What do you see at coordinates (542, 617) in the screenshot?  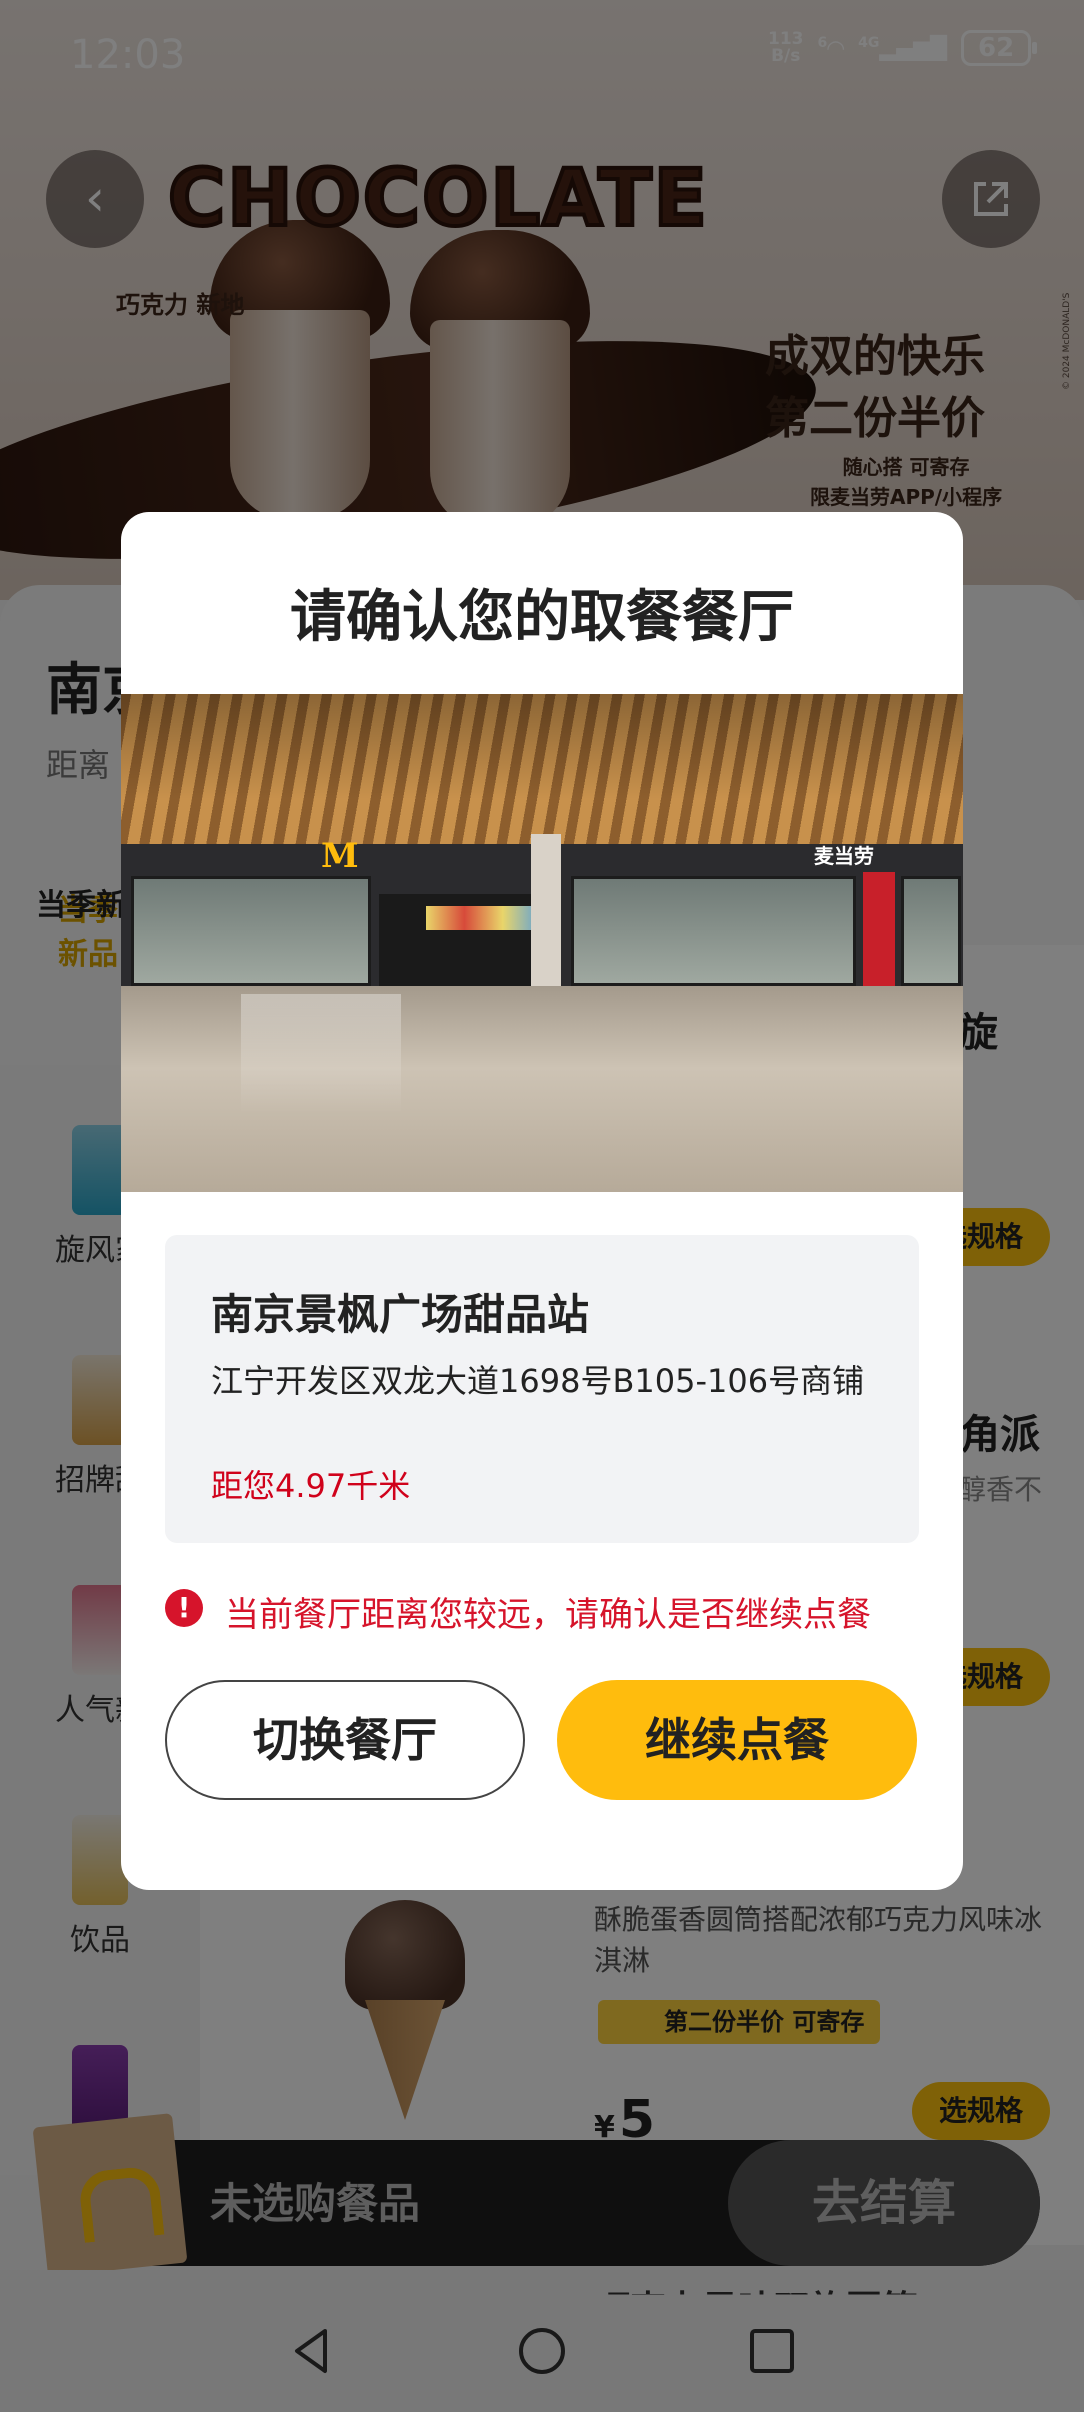 I see `dialog-title: 请确认您的取餐餐厅` at bounding box center [542, 617].